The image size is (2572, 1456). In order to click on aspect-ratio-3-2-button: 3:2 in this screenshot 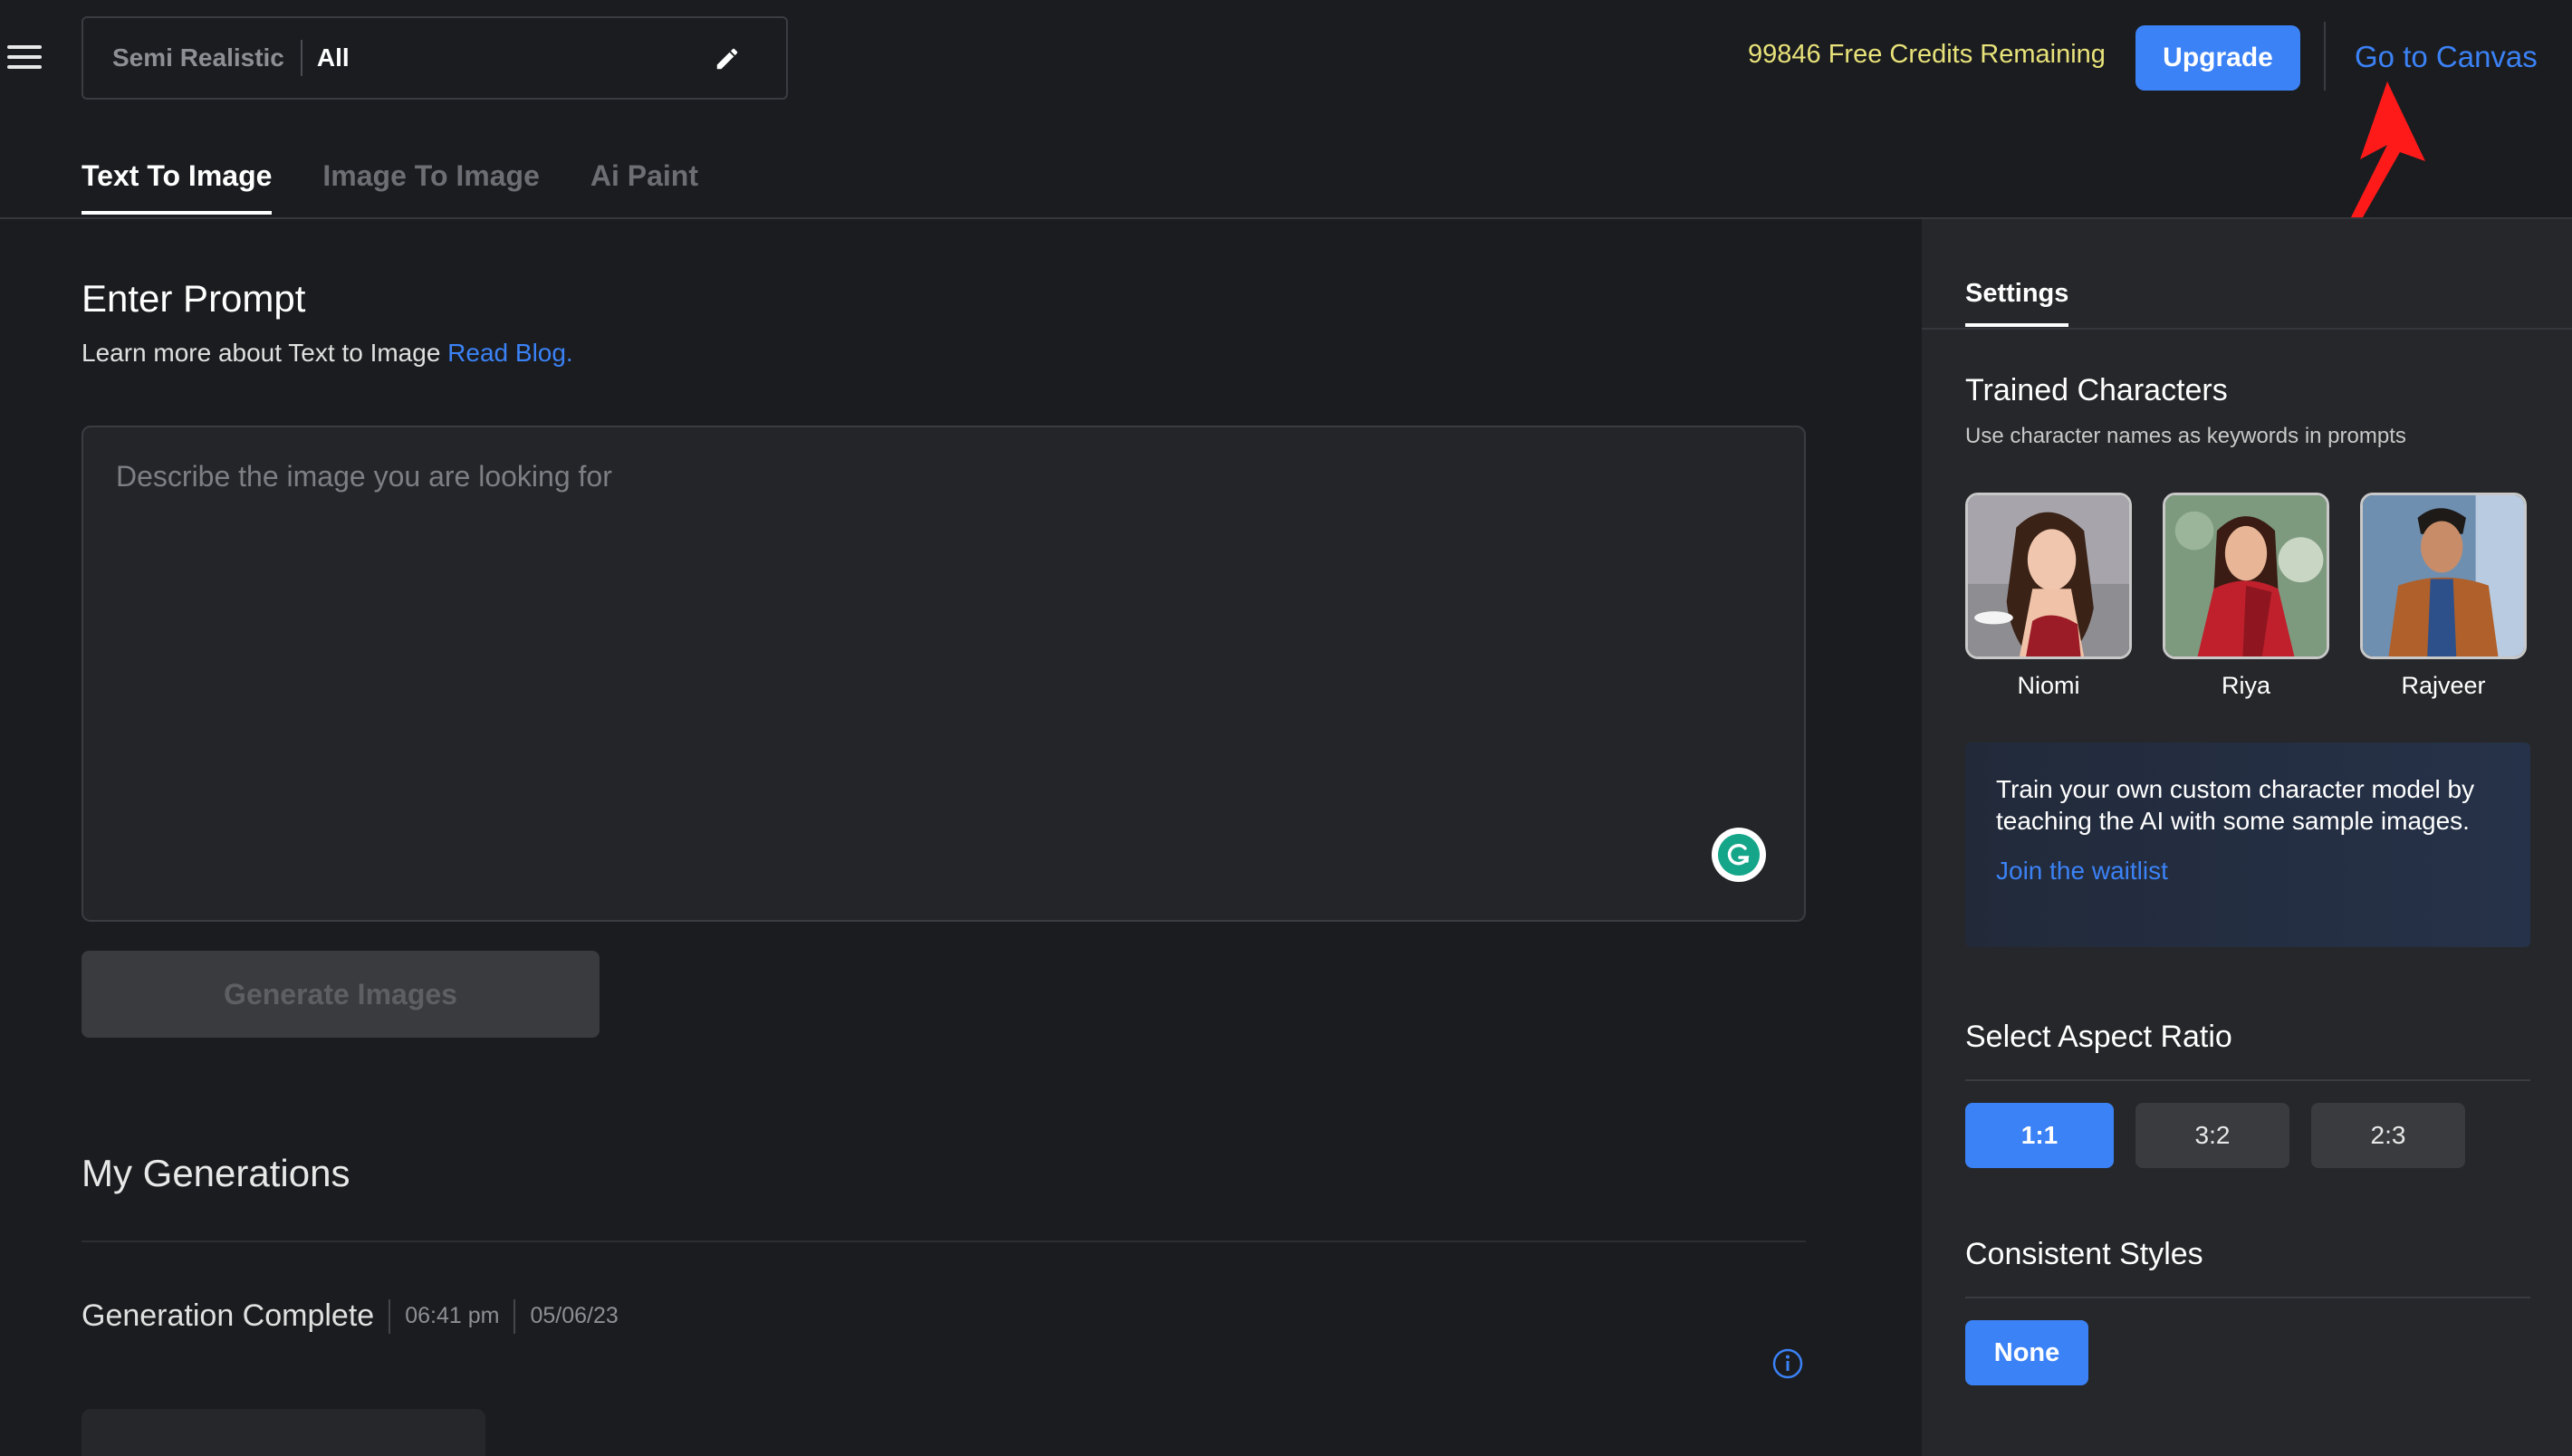, I will do `click(2212, 1135)`.